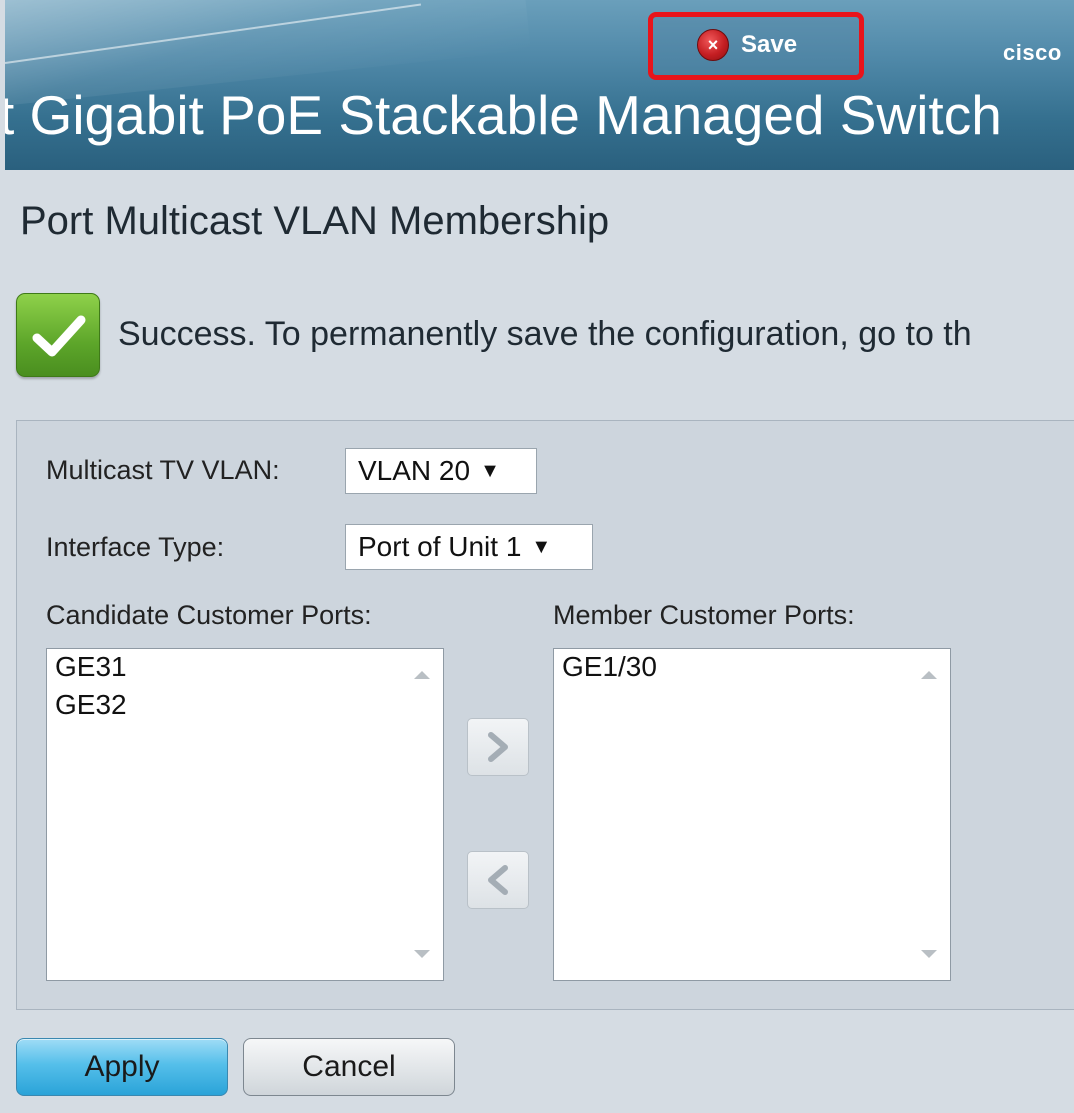 The image size is (1074, 1113). I want to click on interface-type-value: Port of Unit 1, so click(440, 546).